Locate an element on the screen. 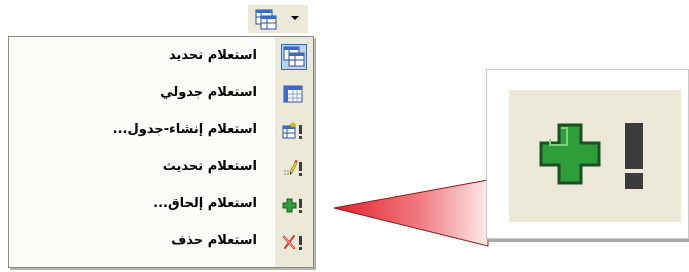  menu-item-label: استعلام تحديد is located at coordinates (213, 55).